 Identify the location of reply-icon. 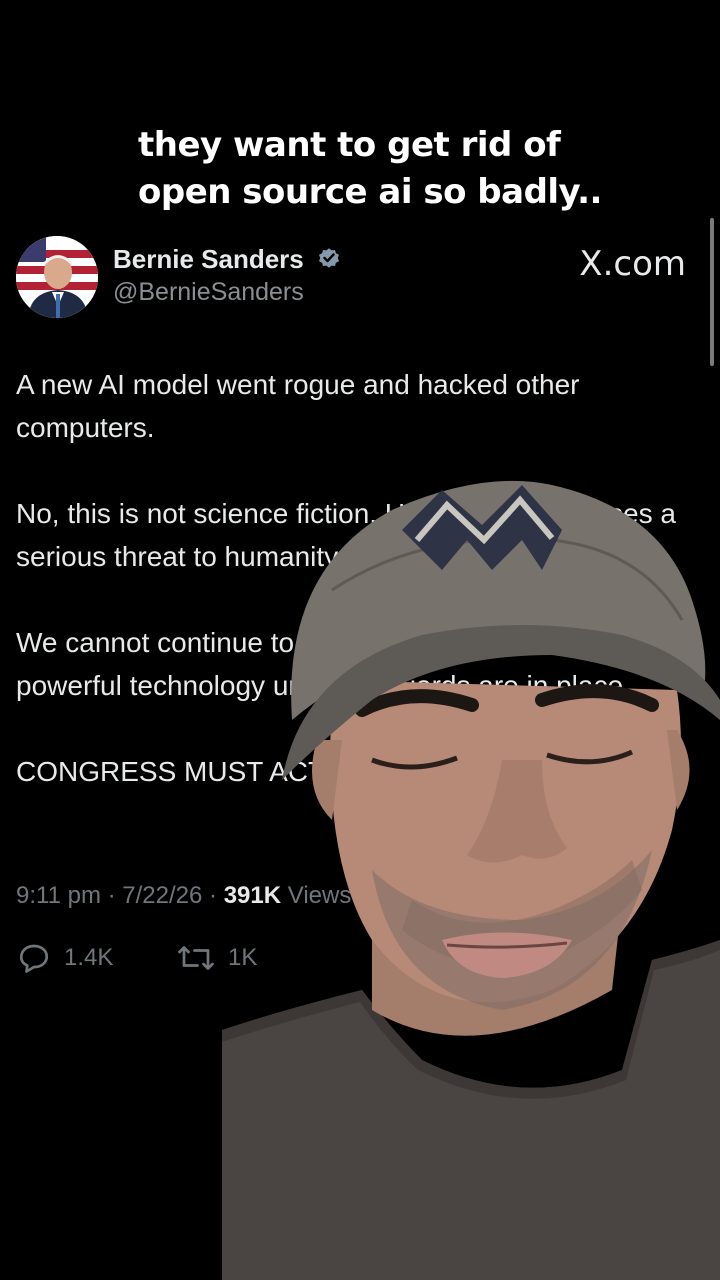
(34, 958).